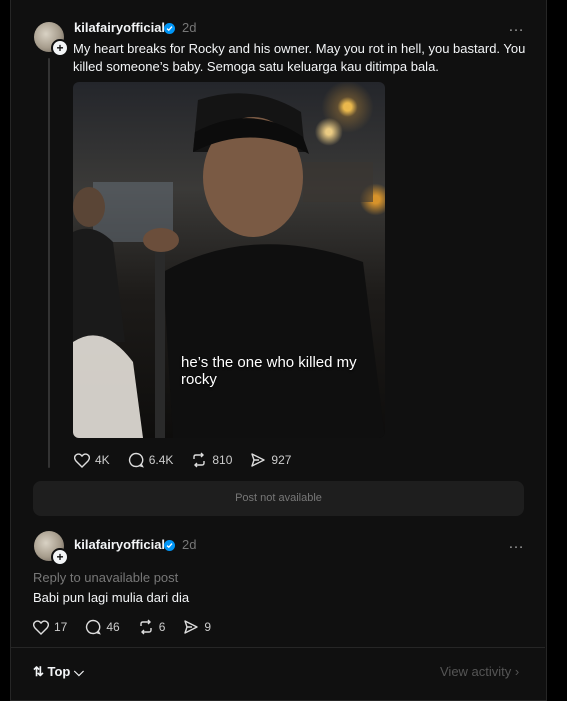  Describe the element at coordinates (270, 460) in the screenshot. I see `share-button: 927` at that location.